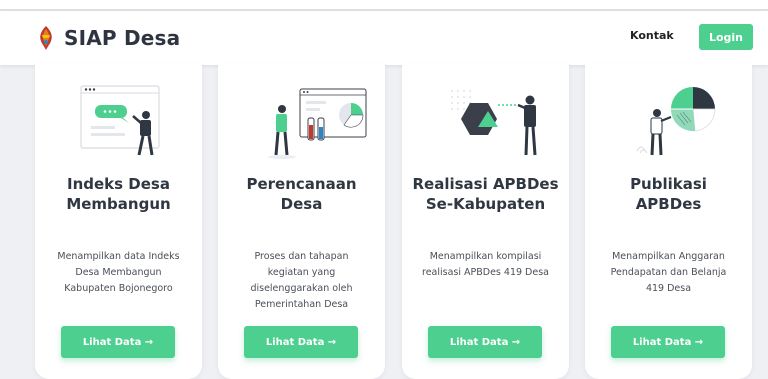 The height and width of the screenshot is (379, 768). I want to click on card-desc-line: Kabupaten Bojonegoro, so click(118, 288).